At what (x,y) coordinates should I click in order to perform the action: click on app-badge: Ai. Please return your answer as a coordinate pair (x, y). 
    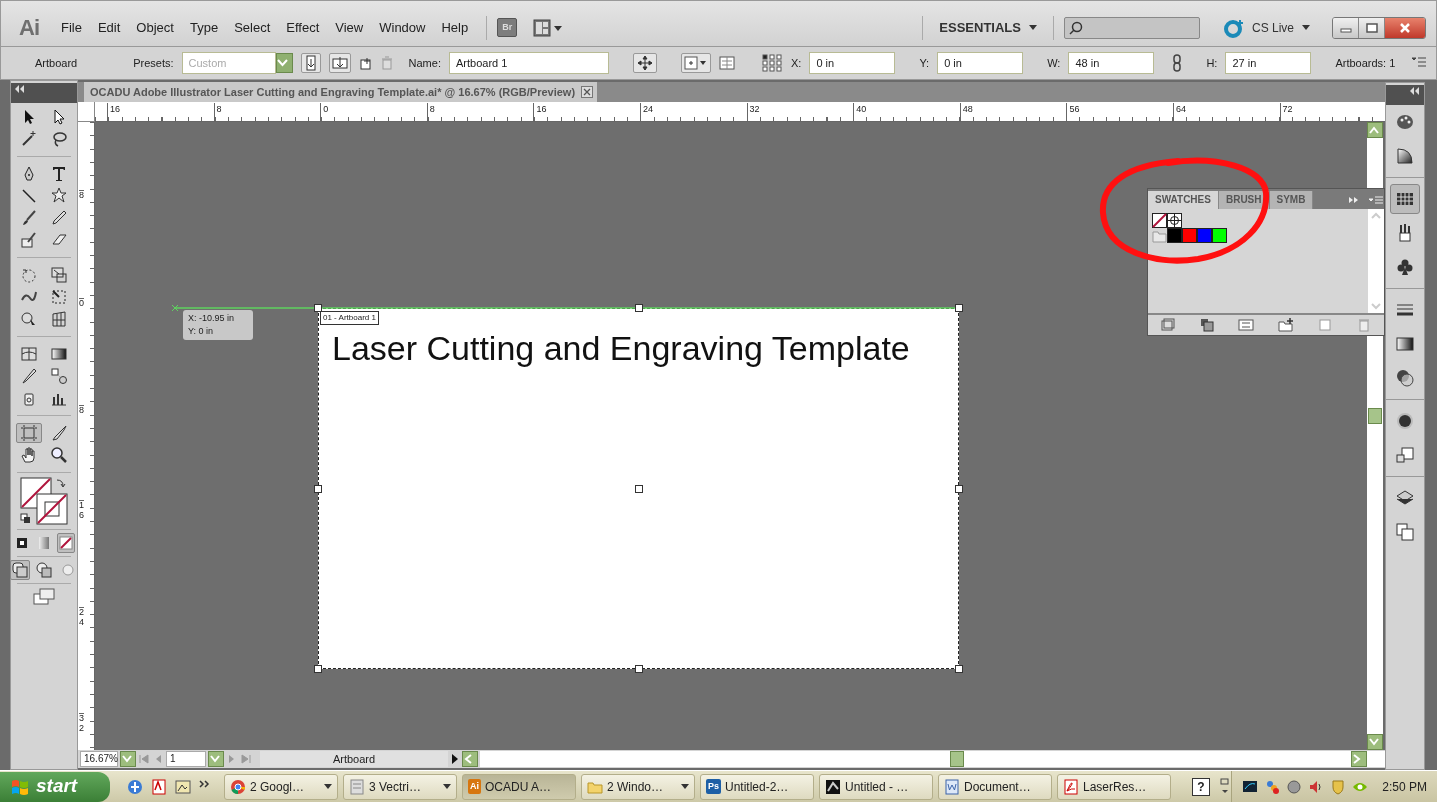
    Looking at the image, I should click on (474, 786).